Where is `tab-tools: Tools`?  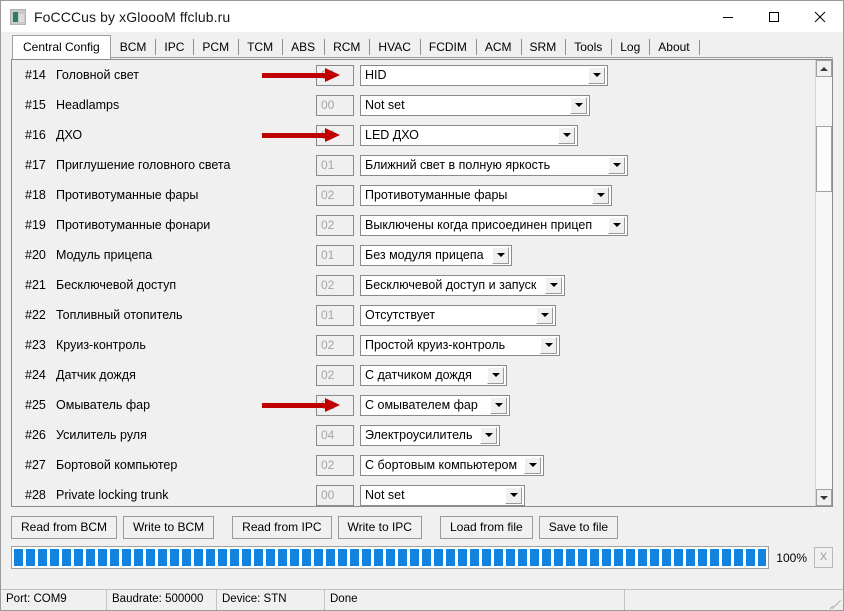 tab-tools: Tools is located at coordinates (588, 47).